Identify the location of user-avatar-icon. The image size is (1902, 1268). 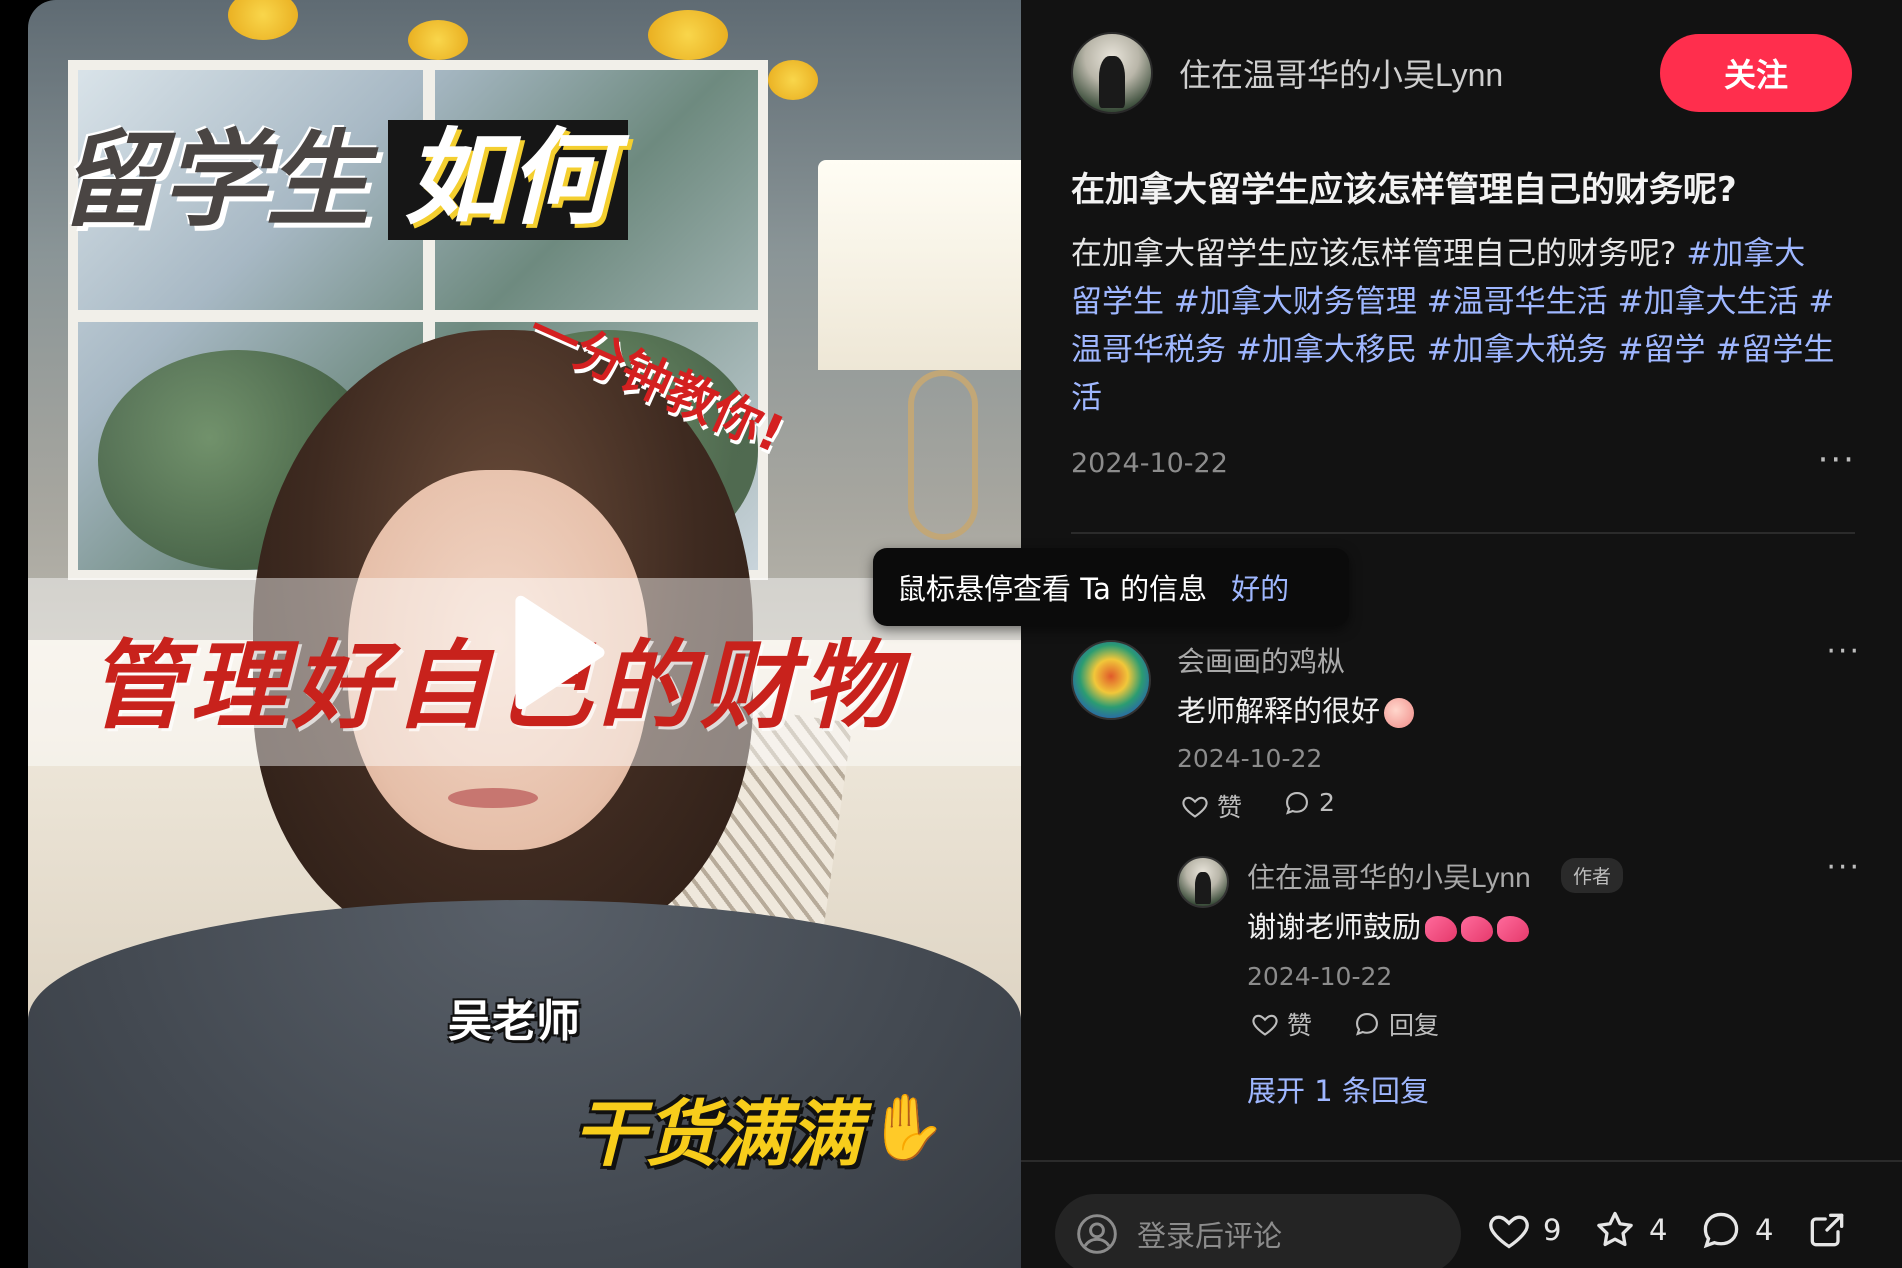
(1097, 1234).